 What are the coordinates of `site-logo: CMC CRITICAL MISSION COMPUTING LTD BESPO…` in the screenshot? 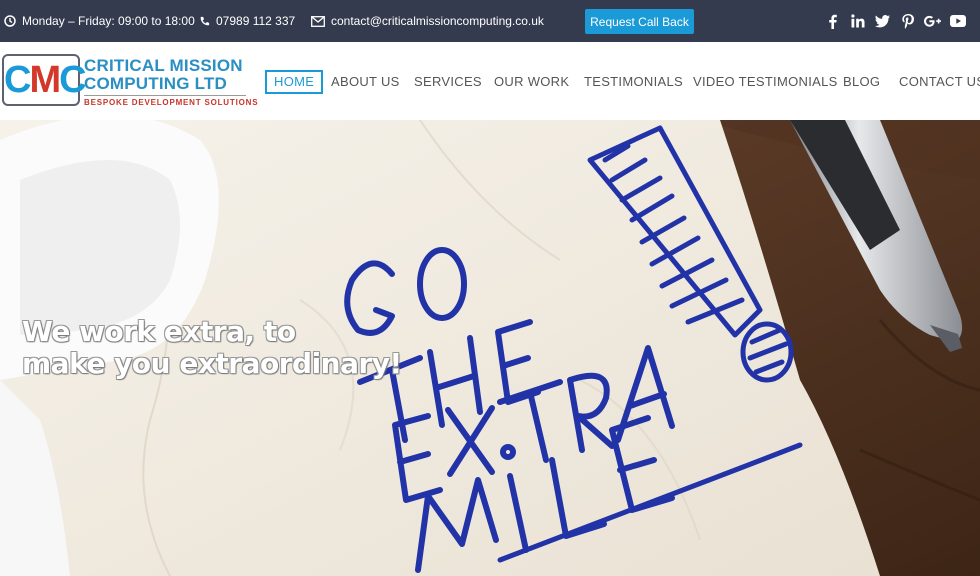 It's located at (130, 82).